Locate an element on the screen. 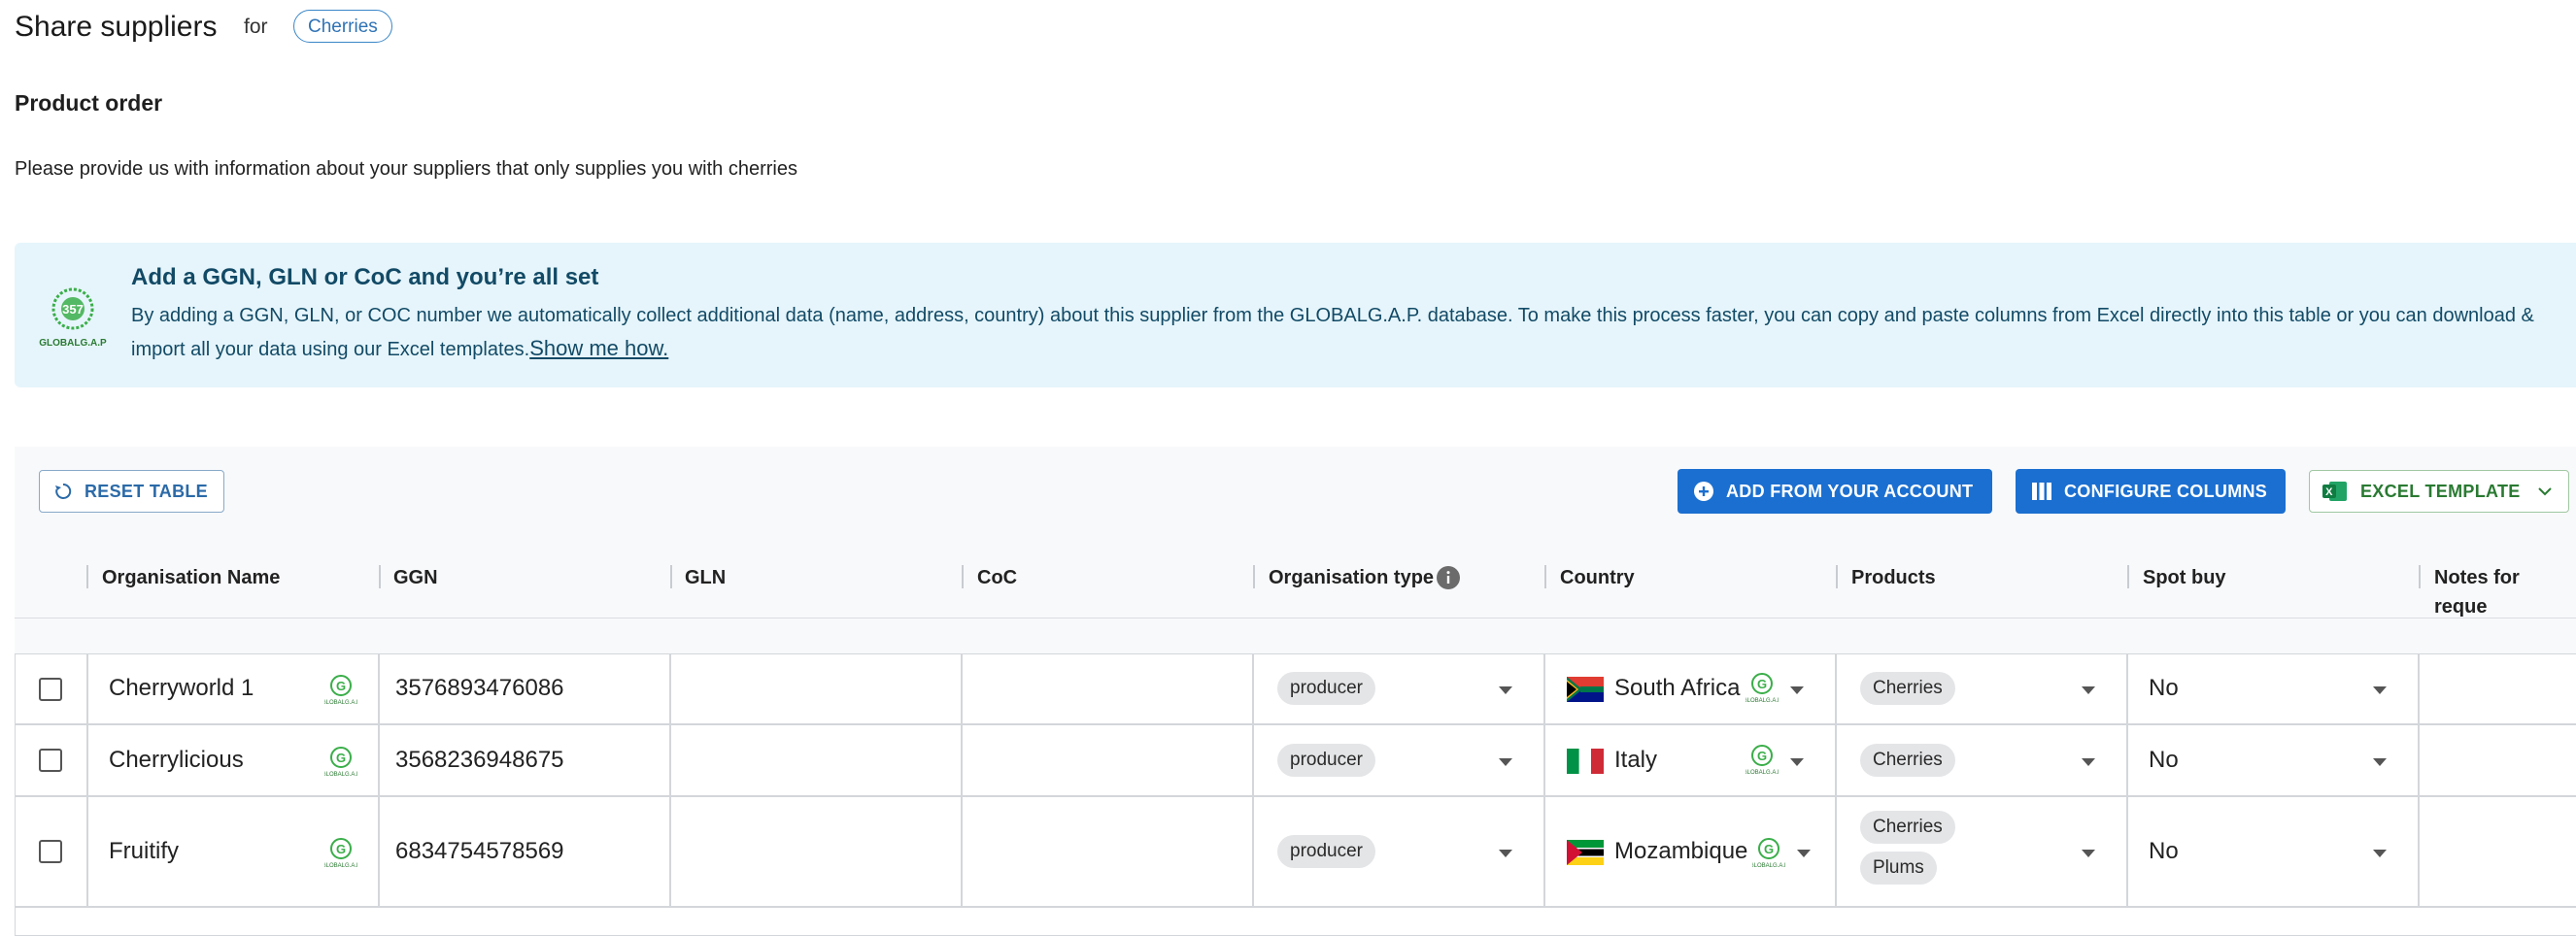  add-from-account-label: ADD FROM YOUR ACCOUNT is located at coordinates (1850, 491).